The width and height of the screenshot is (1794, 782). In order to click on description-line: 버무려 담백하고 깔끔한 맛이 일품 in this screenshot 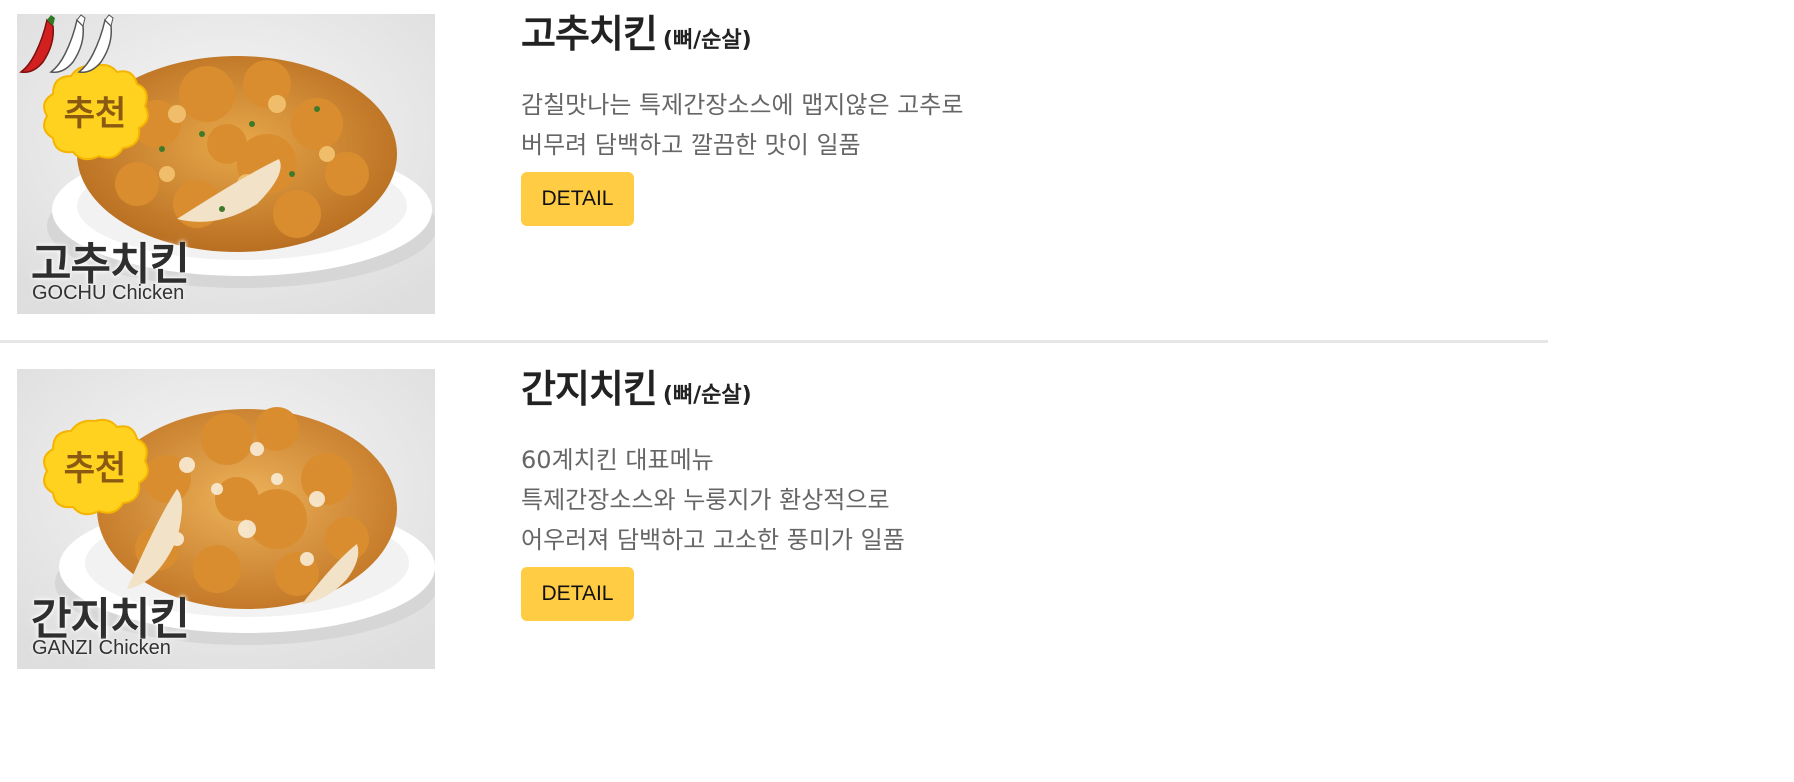, I will do `click(691, 145)`.